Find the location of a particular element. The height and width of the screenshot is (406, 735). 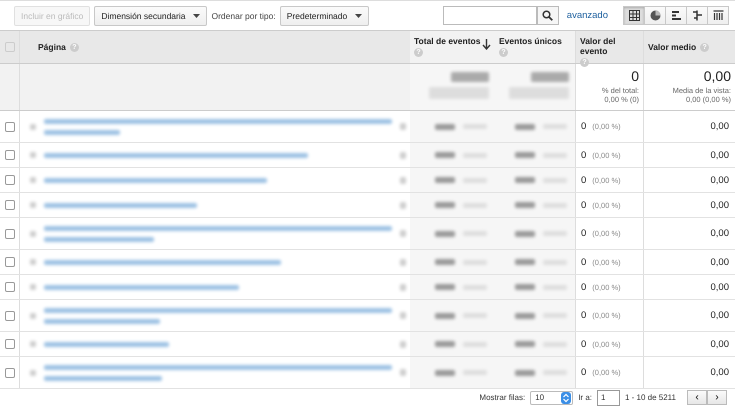

column-label: Total de eventos is located at coordinates (447, 41).